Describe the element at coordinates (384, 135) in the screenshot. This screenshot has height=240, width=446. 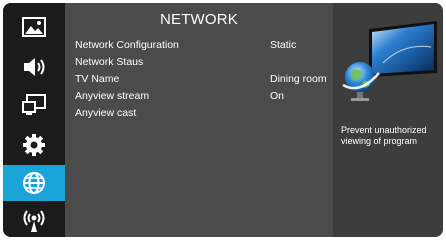
I see `info-description: Prevent unauthorized viewing of program` at that location.